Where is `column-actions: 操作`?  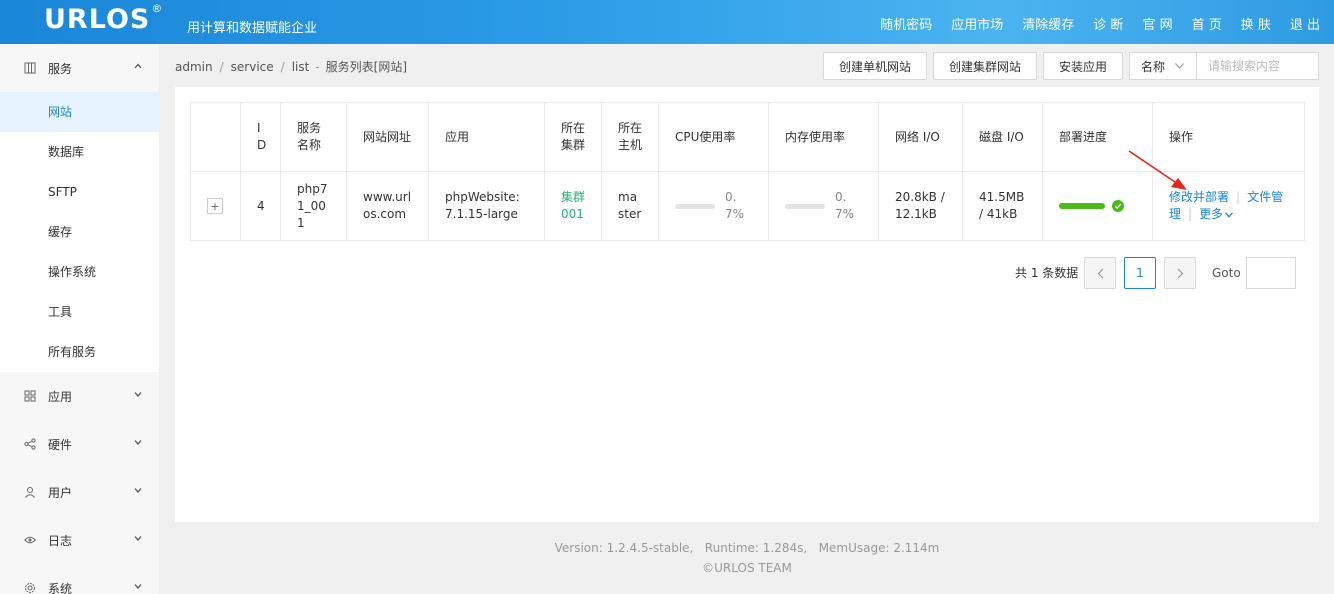
column-actions: 操作 is located at coordinates (1228, 137).